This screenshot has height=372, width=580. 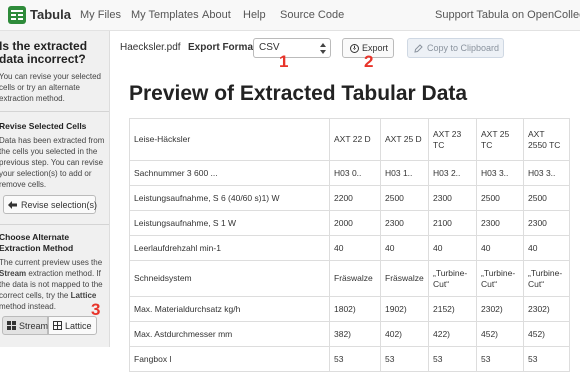 What do you see at coordinates (51, 262) in the screenshot?
I see `alt-text-part-1: The current preview uses the` at bounding box center [51, 262].